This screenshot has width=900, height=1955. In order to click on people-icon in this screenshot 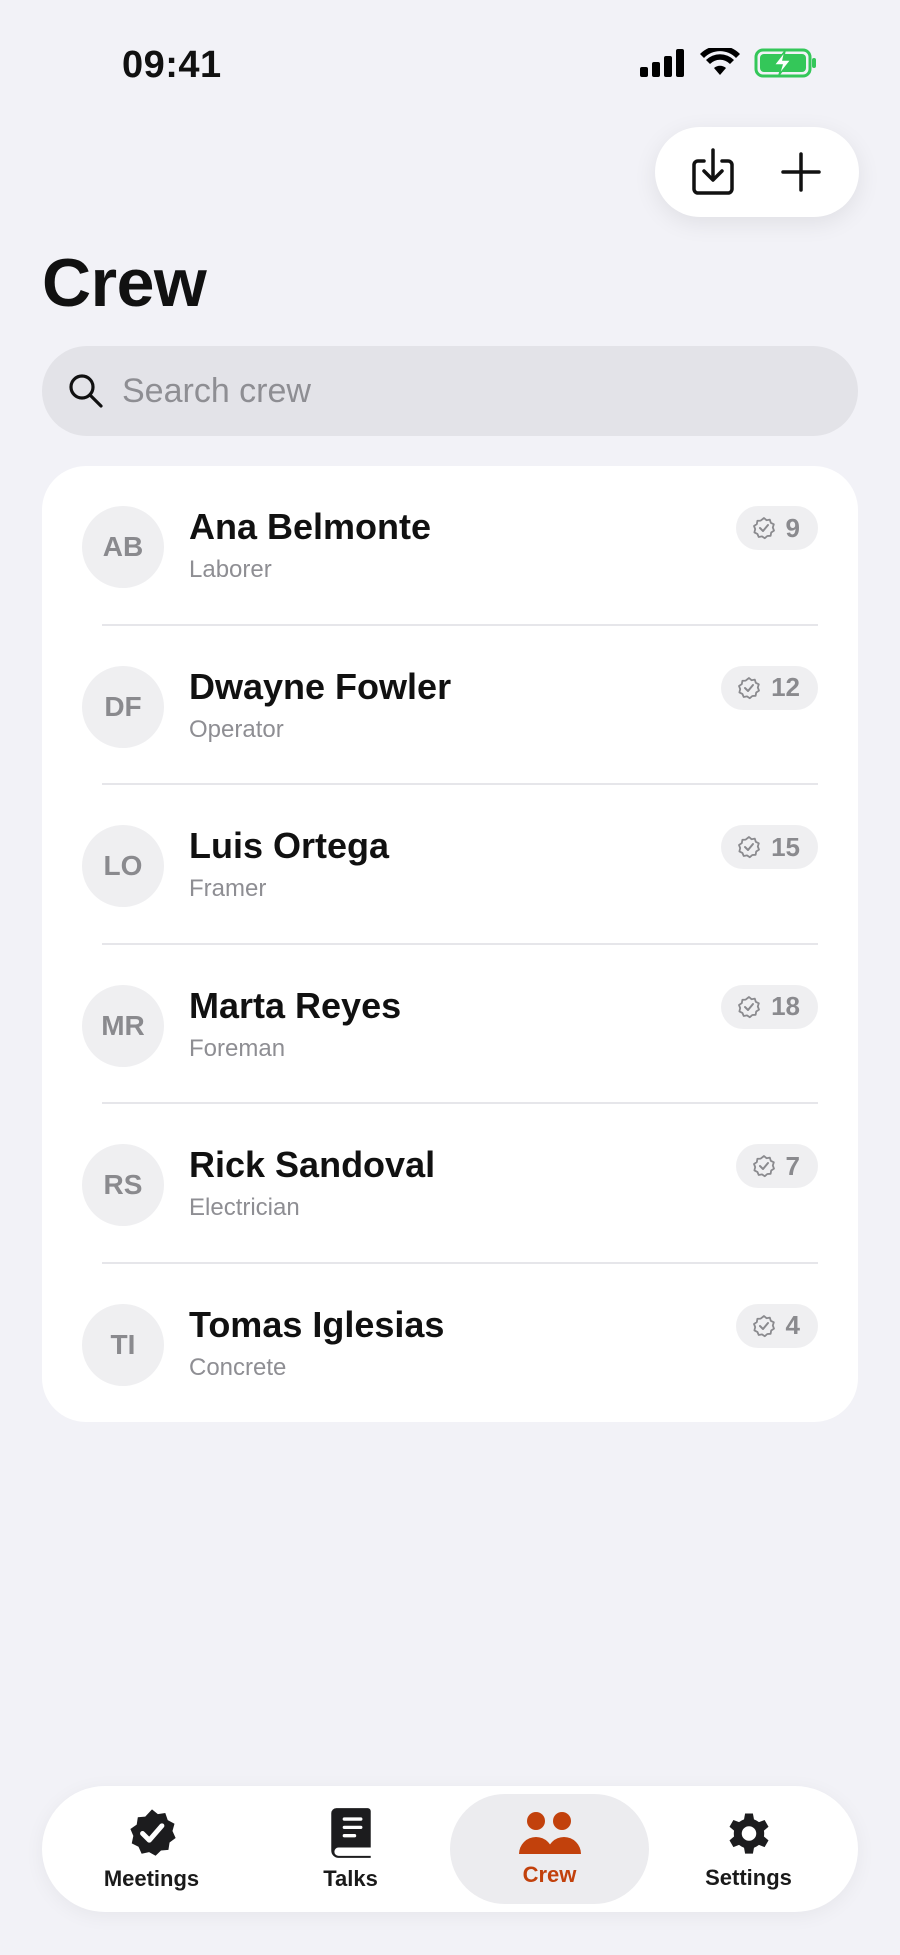, I will do `click(549, 1833)`.